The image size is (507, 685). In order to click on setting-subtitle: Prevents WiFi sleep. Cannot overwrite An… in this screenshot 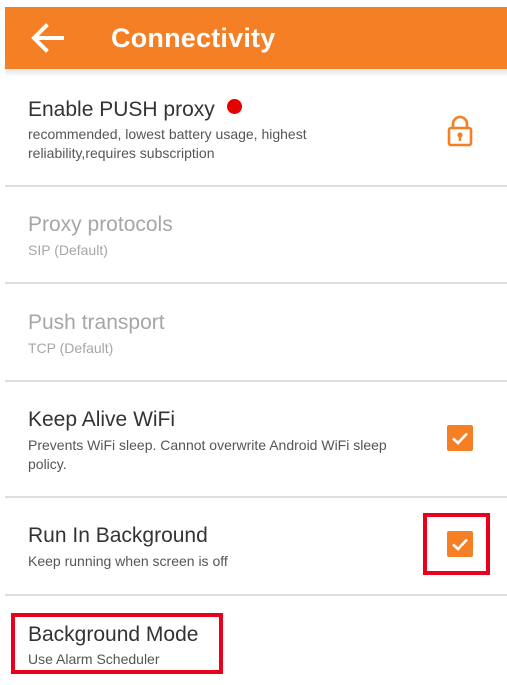, I will do `click(207, 454)`.